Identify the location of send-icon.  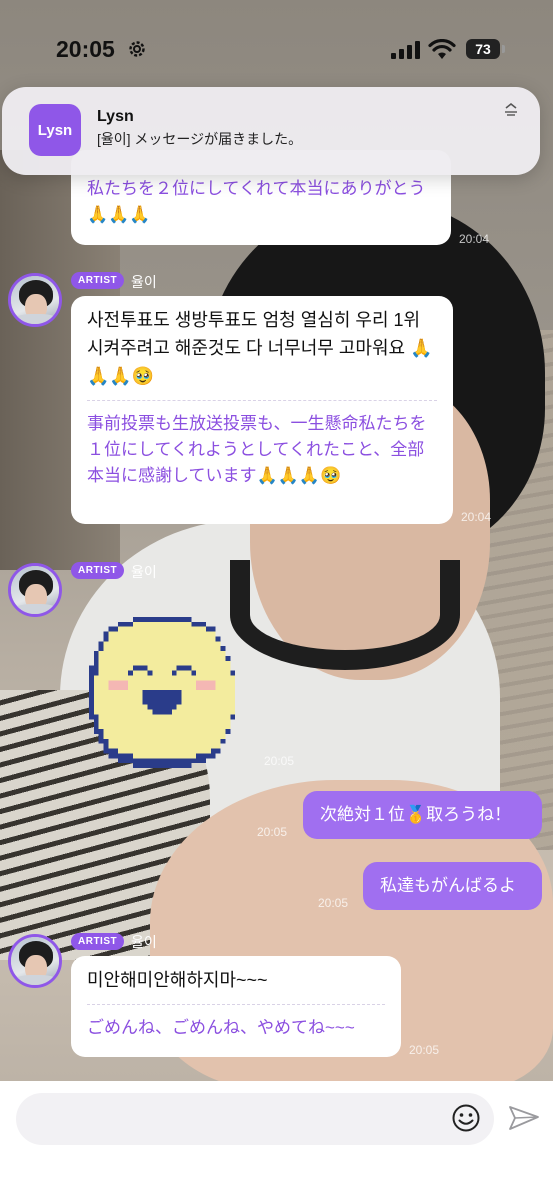
(524, 1118).